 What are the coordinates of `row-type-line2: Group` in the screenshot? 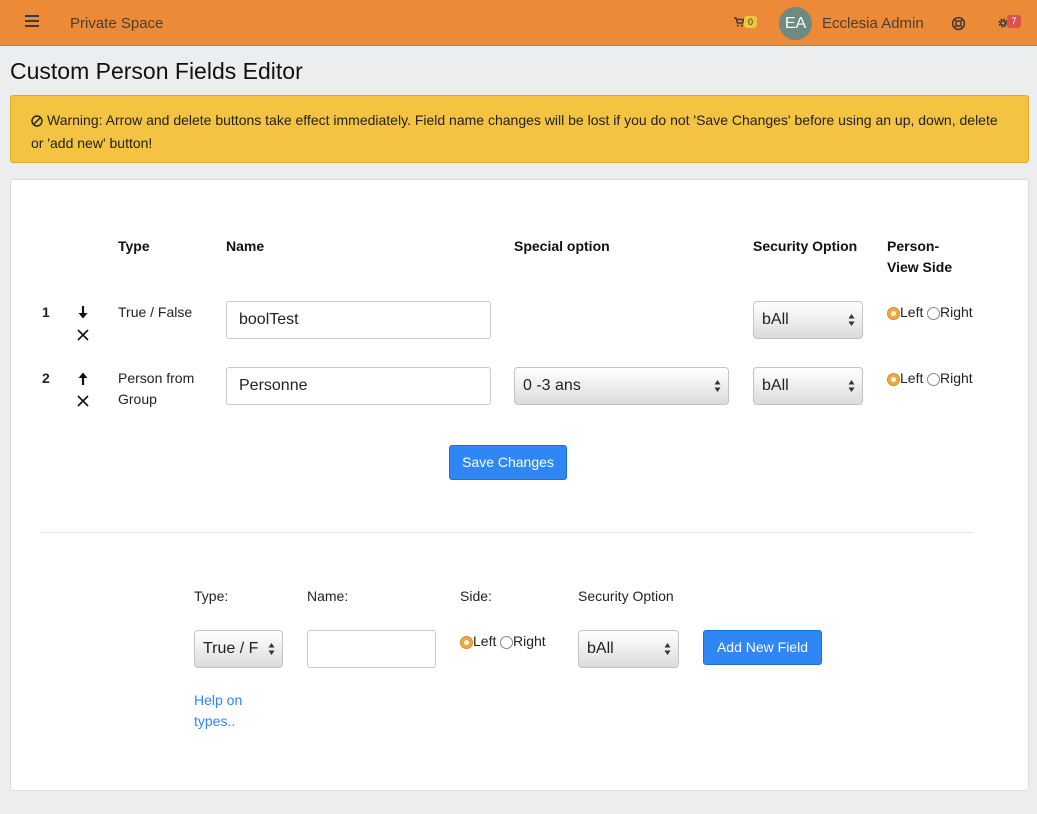 It's located at (137, 399).